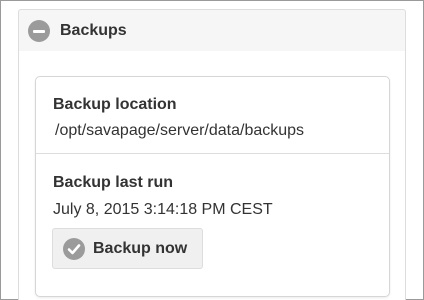  I want to click on backup-now-button: Backup now, so click(127, 248).